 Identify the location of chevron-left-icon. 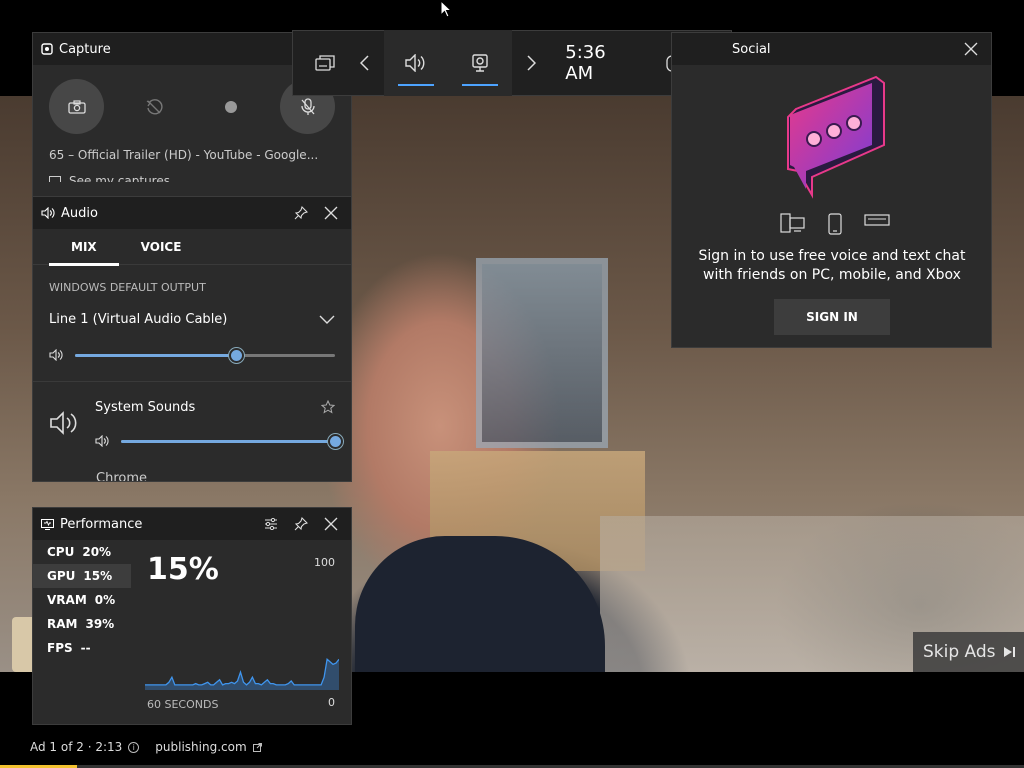
(364, 63).